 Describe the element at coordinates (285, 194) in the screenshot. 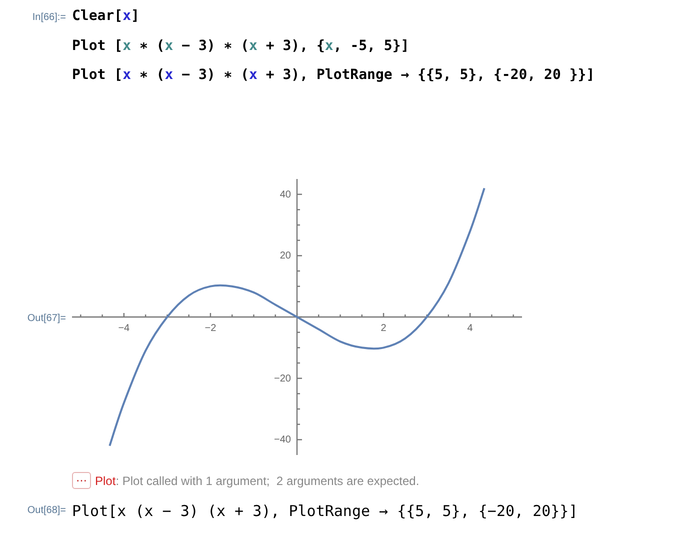

I see `tick-label: 40` at that location.